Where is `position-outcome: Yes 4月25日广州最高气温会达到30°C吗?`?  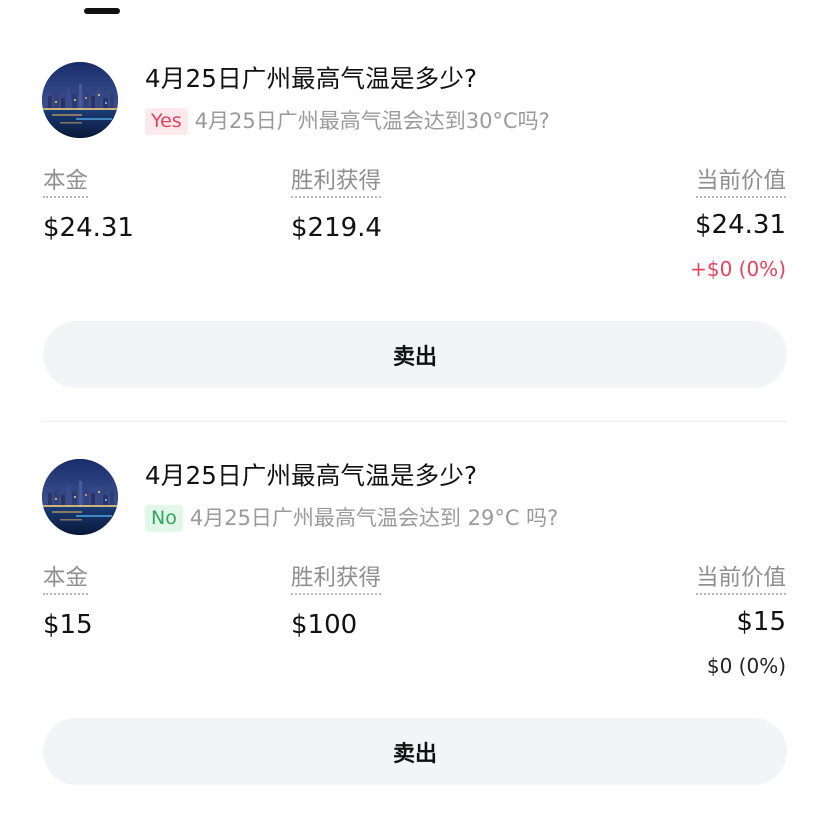 position-outcome: Yes 4月25日广州最高气温会达到30°C吗? is located at coordinates (347, 121).